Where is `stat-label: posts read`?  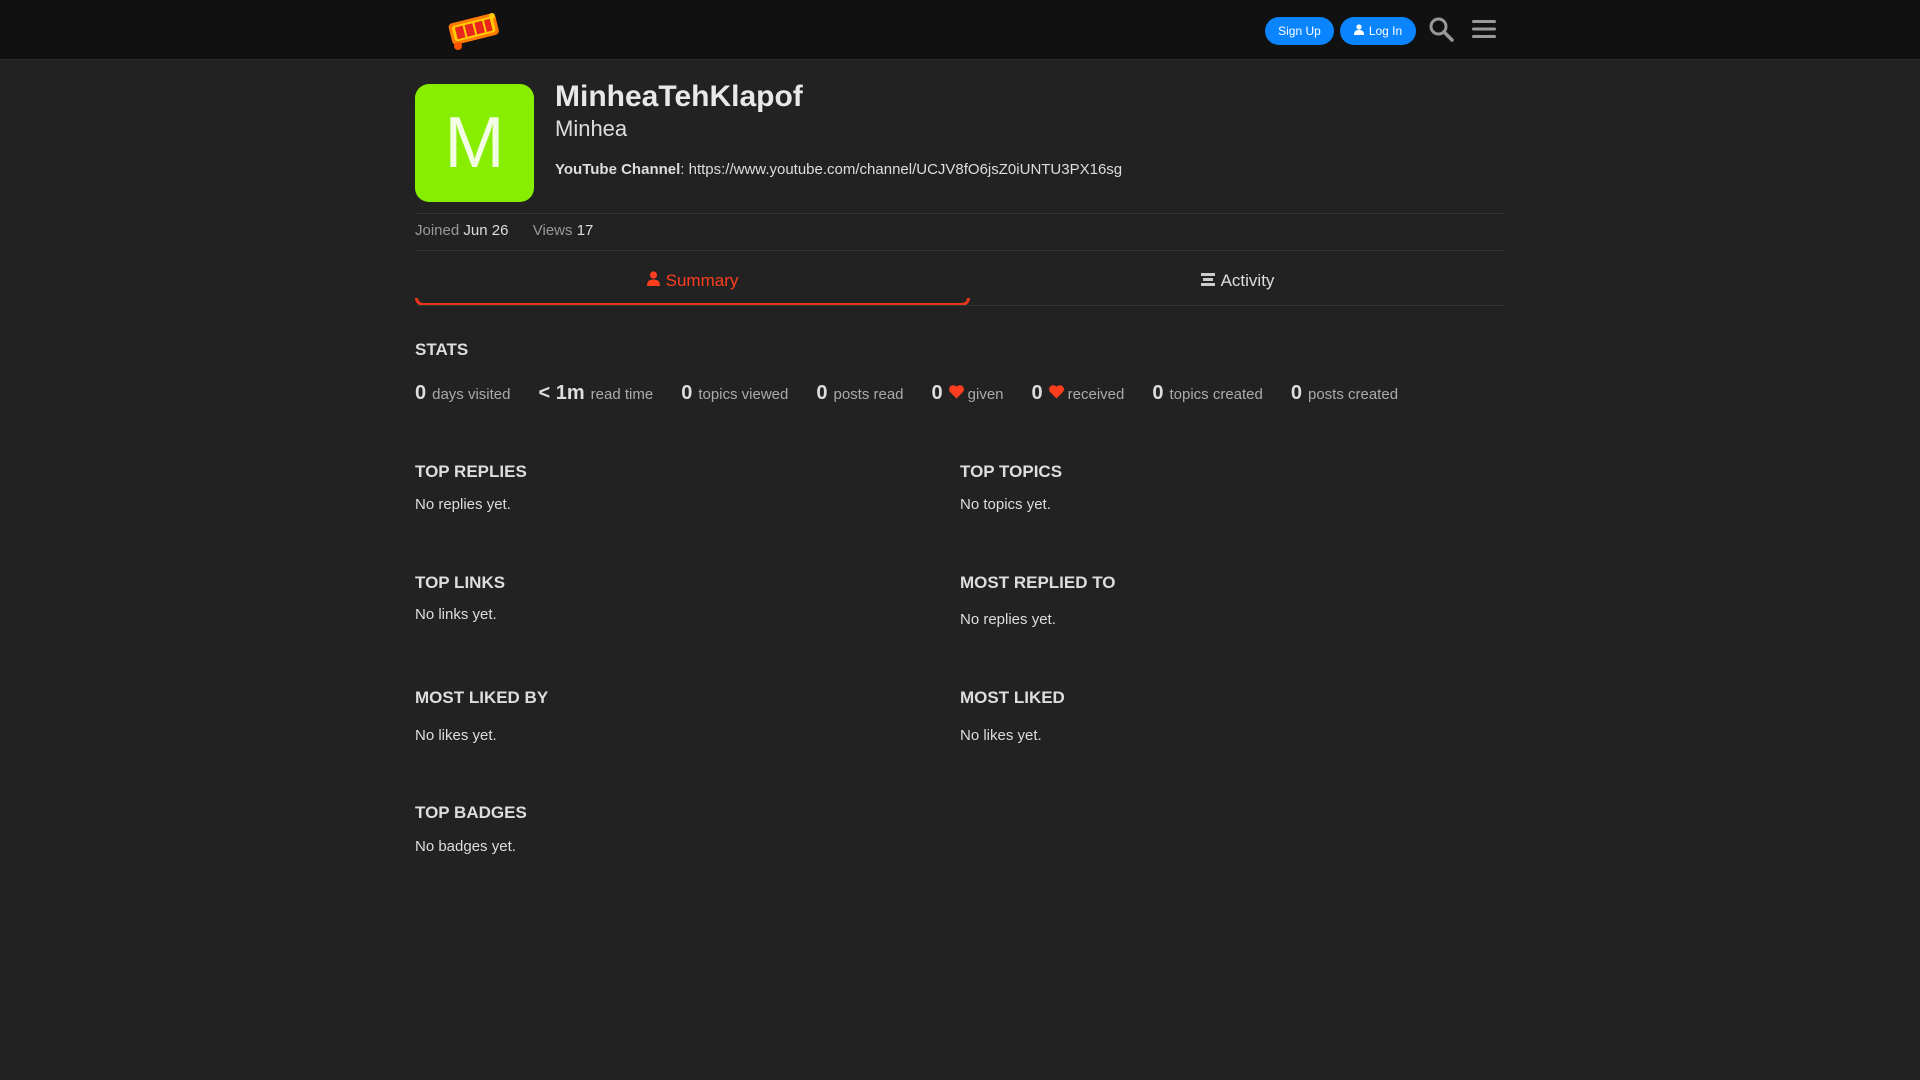 stat-label: posts read is located at coordinates (868, 394).